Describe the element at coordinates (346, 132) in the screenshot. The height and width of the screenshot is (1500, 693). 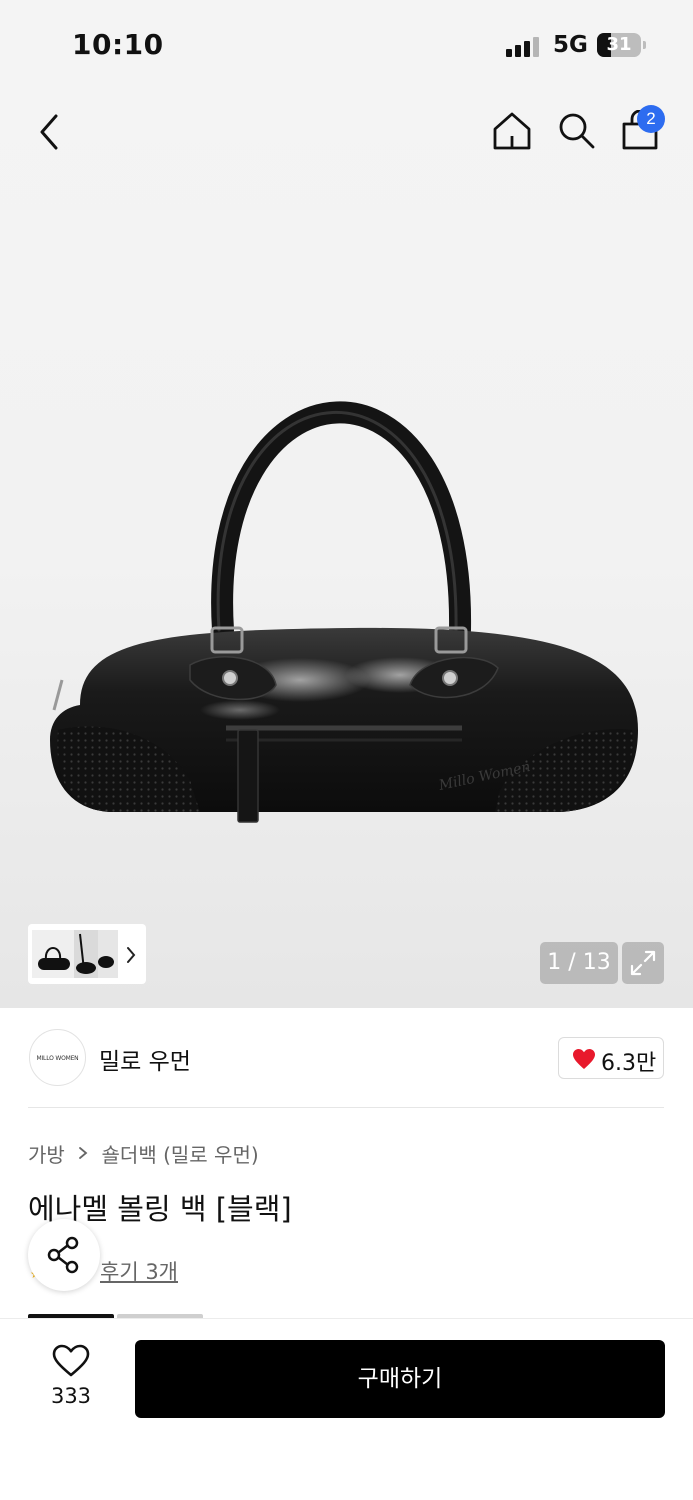
I see `top-nav` at that location.